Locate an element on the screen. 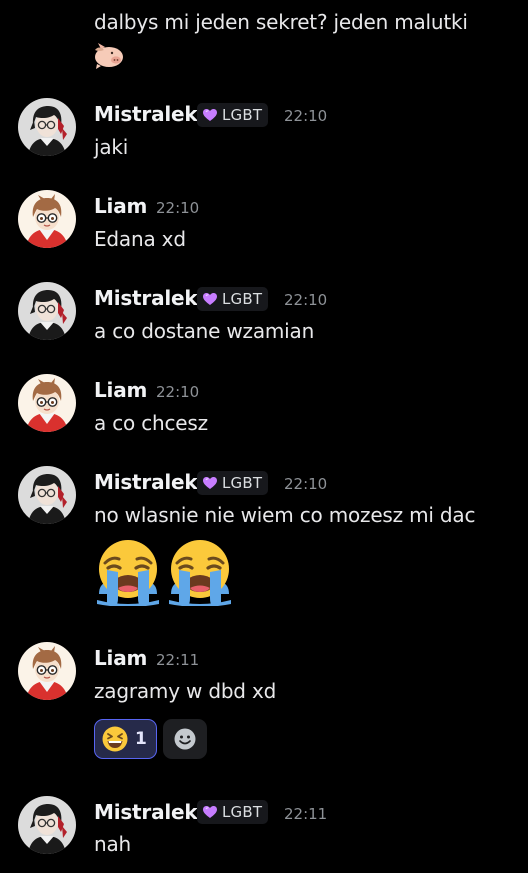 This screenshot has width=528, height=873. message-text: a co dostane wzamian is located at coordinates (204, 331).